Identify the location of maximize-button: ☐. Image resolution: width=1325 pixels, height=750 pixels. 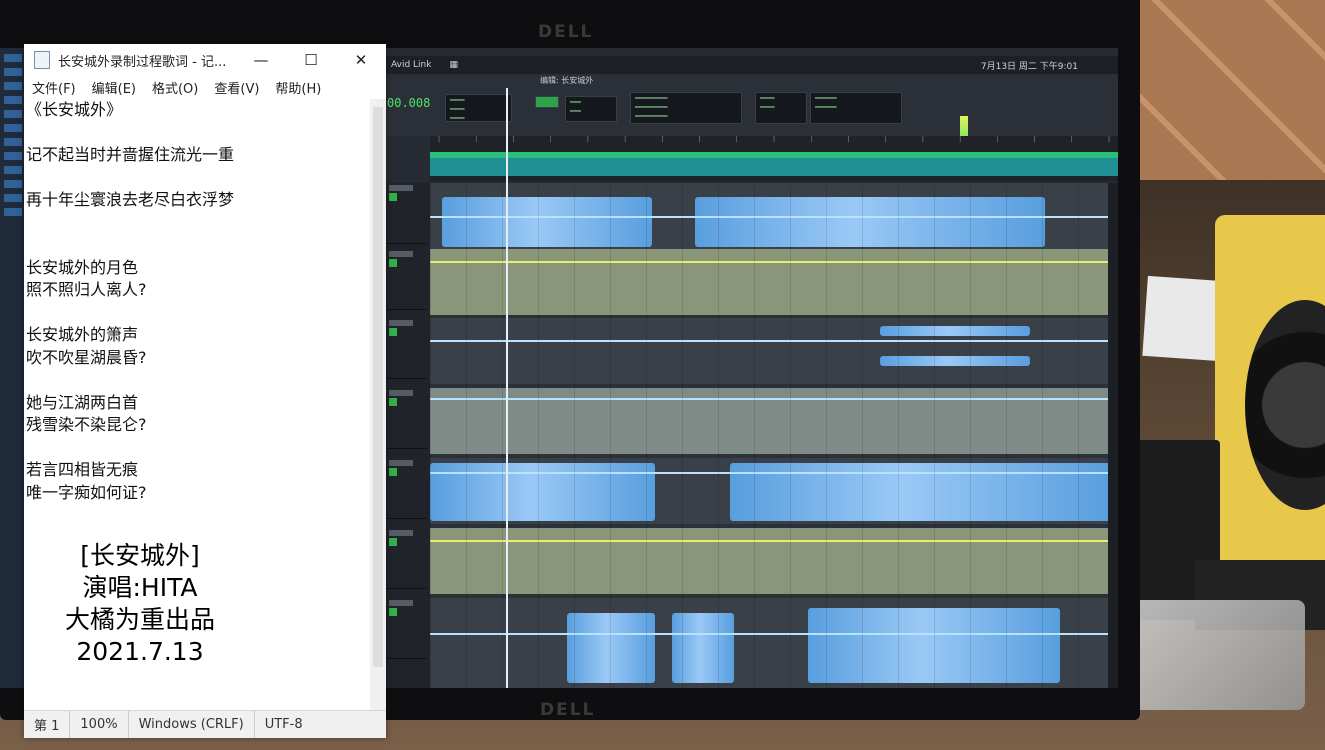
(311, 60).